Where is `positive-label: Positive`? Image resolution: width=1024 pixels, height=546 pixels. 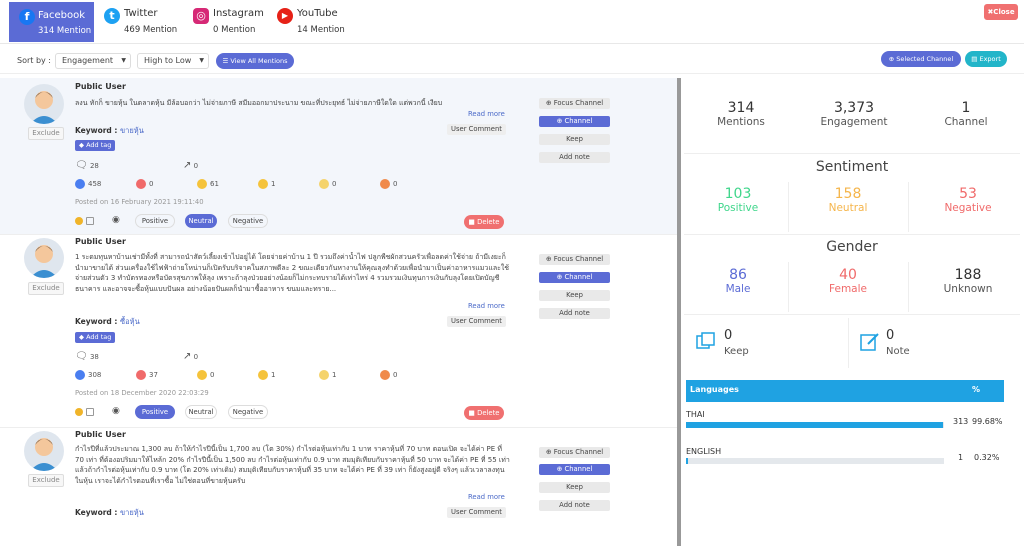 positive-label: Positive is located at coordinates (738, 208).